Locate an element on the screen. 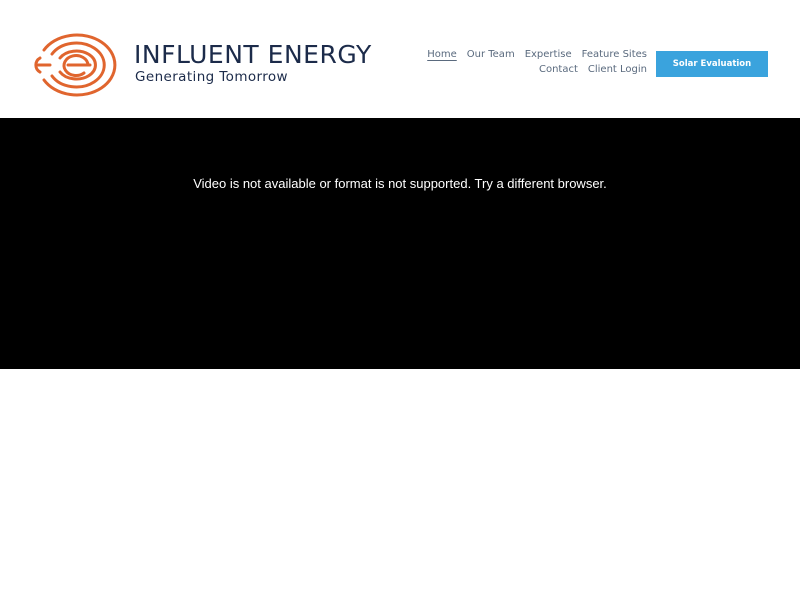 Image resolution: width=800 pixels, height=600 pixels. logo-home-link: INFLUENT ENERGY Generating Tomorrow is located at coordinates (224, 65).